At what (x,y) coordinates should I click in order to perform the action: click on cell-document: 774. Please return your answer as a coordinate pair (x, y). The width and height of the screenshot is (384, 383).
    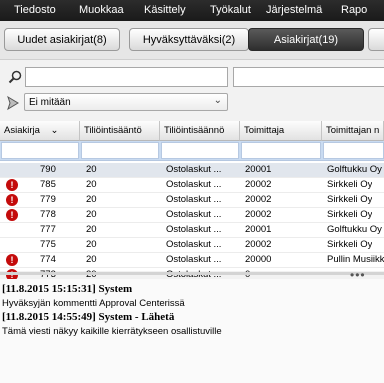
    Looking at the image, I should click on (48, 259).